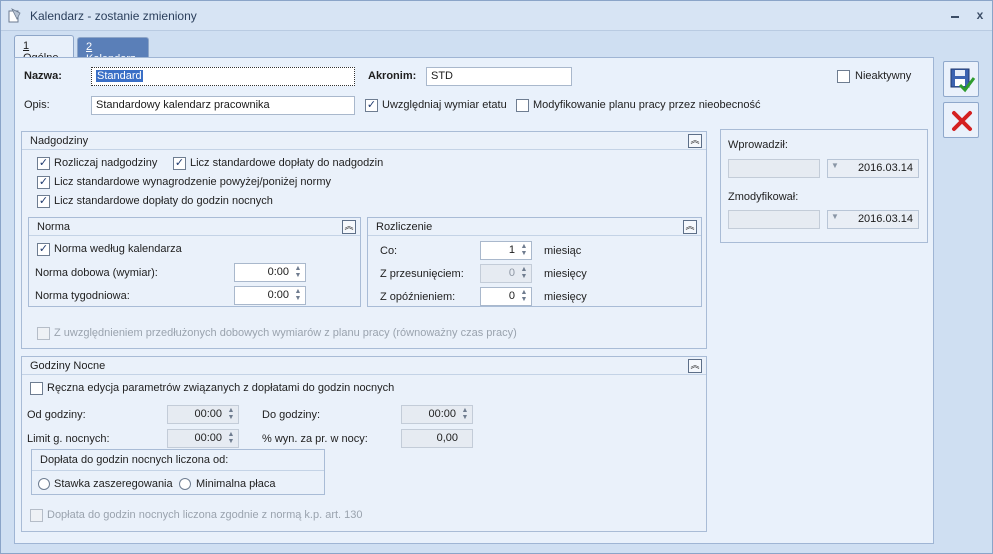 The width and height of the screenshot is (993, 554). Describe the element at coordinates (43, 76) in the screenshot. I see `nazwa-label: Nazwa:` at that location.